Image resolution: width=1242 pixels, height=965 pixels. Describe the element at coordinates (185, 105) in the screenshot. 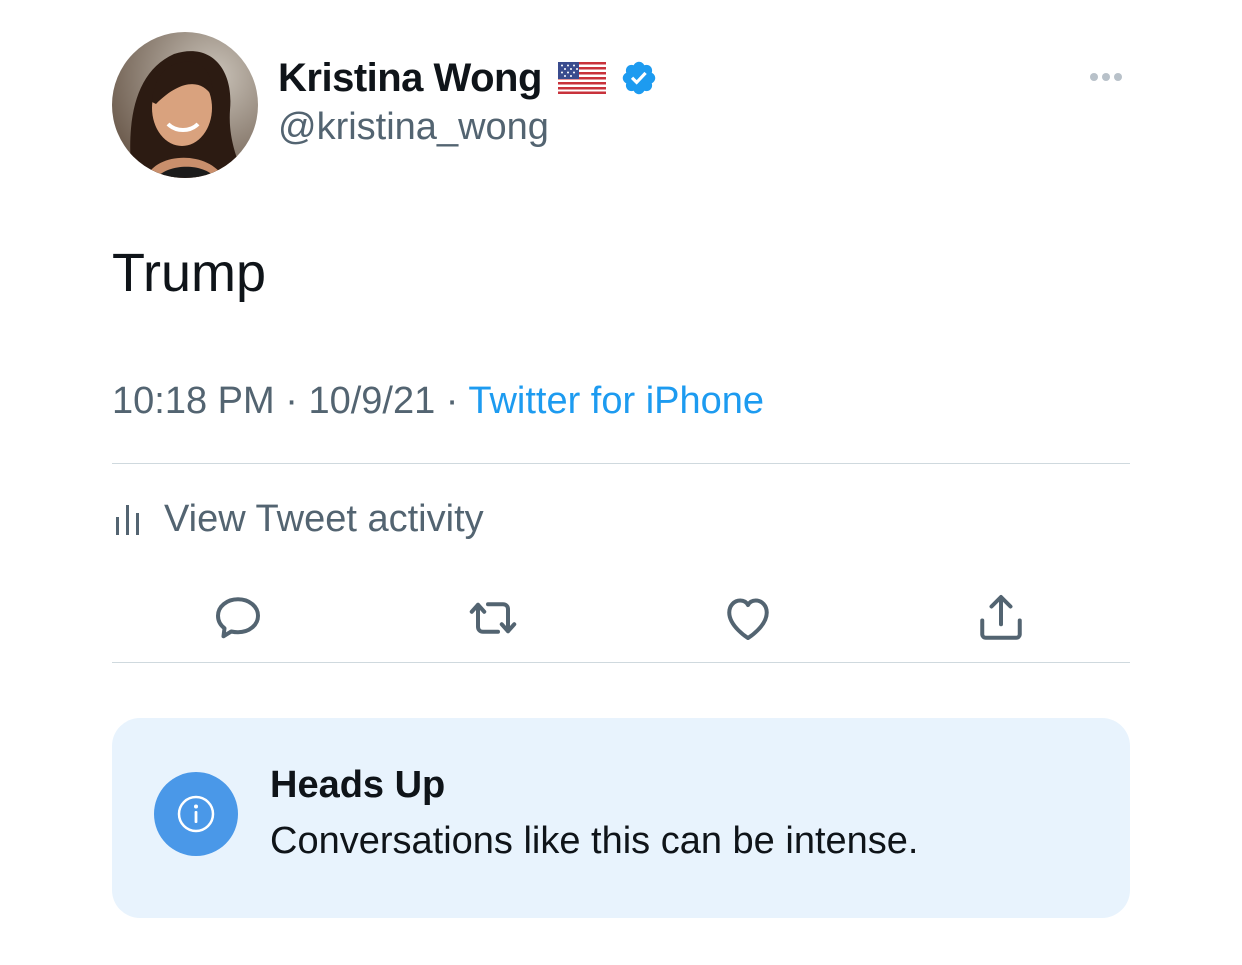

I see `avatar` at that location.